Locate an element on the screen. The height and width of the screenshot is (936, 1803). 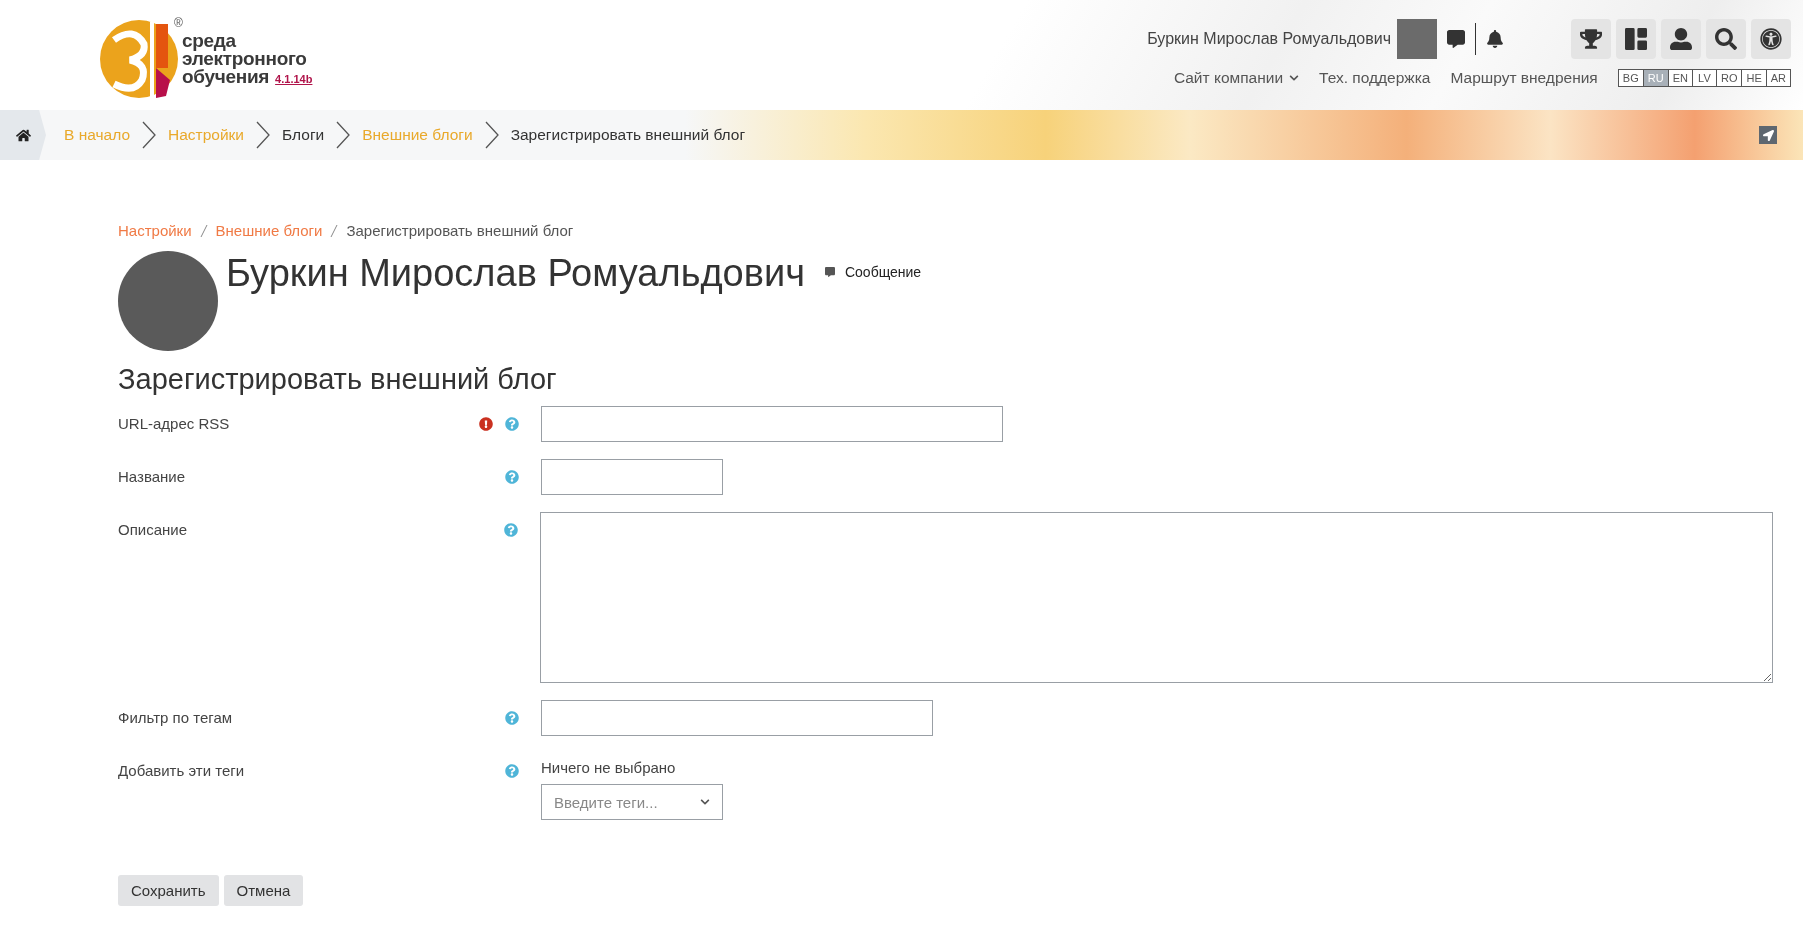
nav-link: Маршрут внедрения is located at coordinates (1524, 78).